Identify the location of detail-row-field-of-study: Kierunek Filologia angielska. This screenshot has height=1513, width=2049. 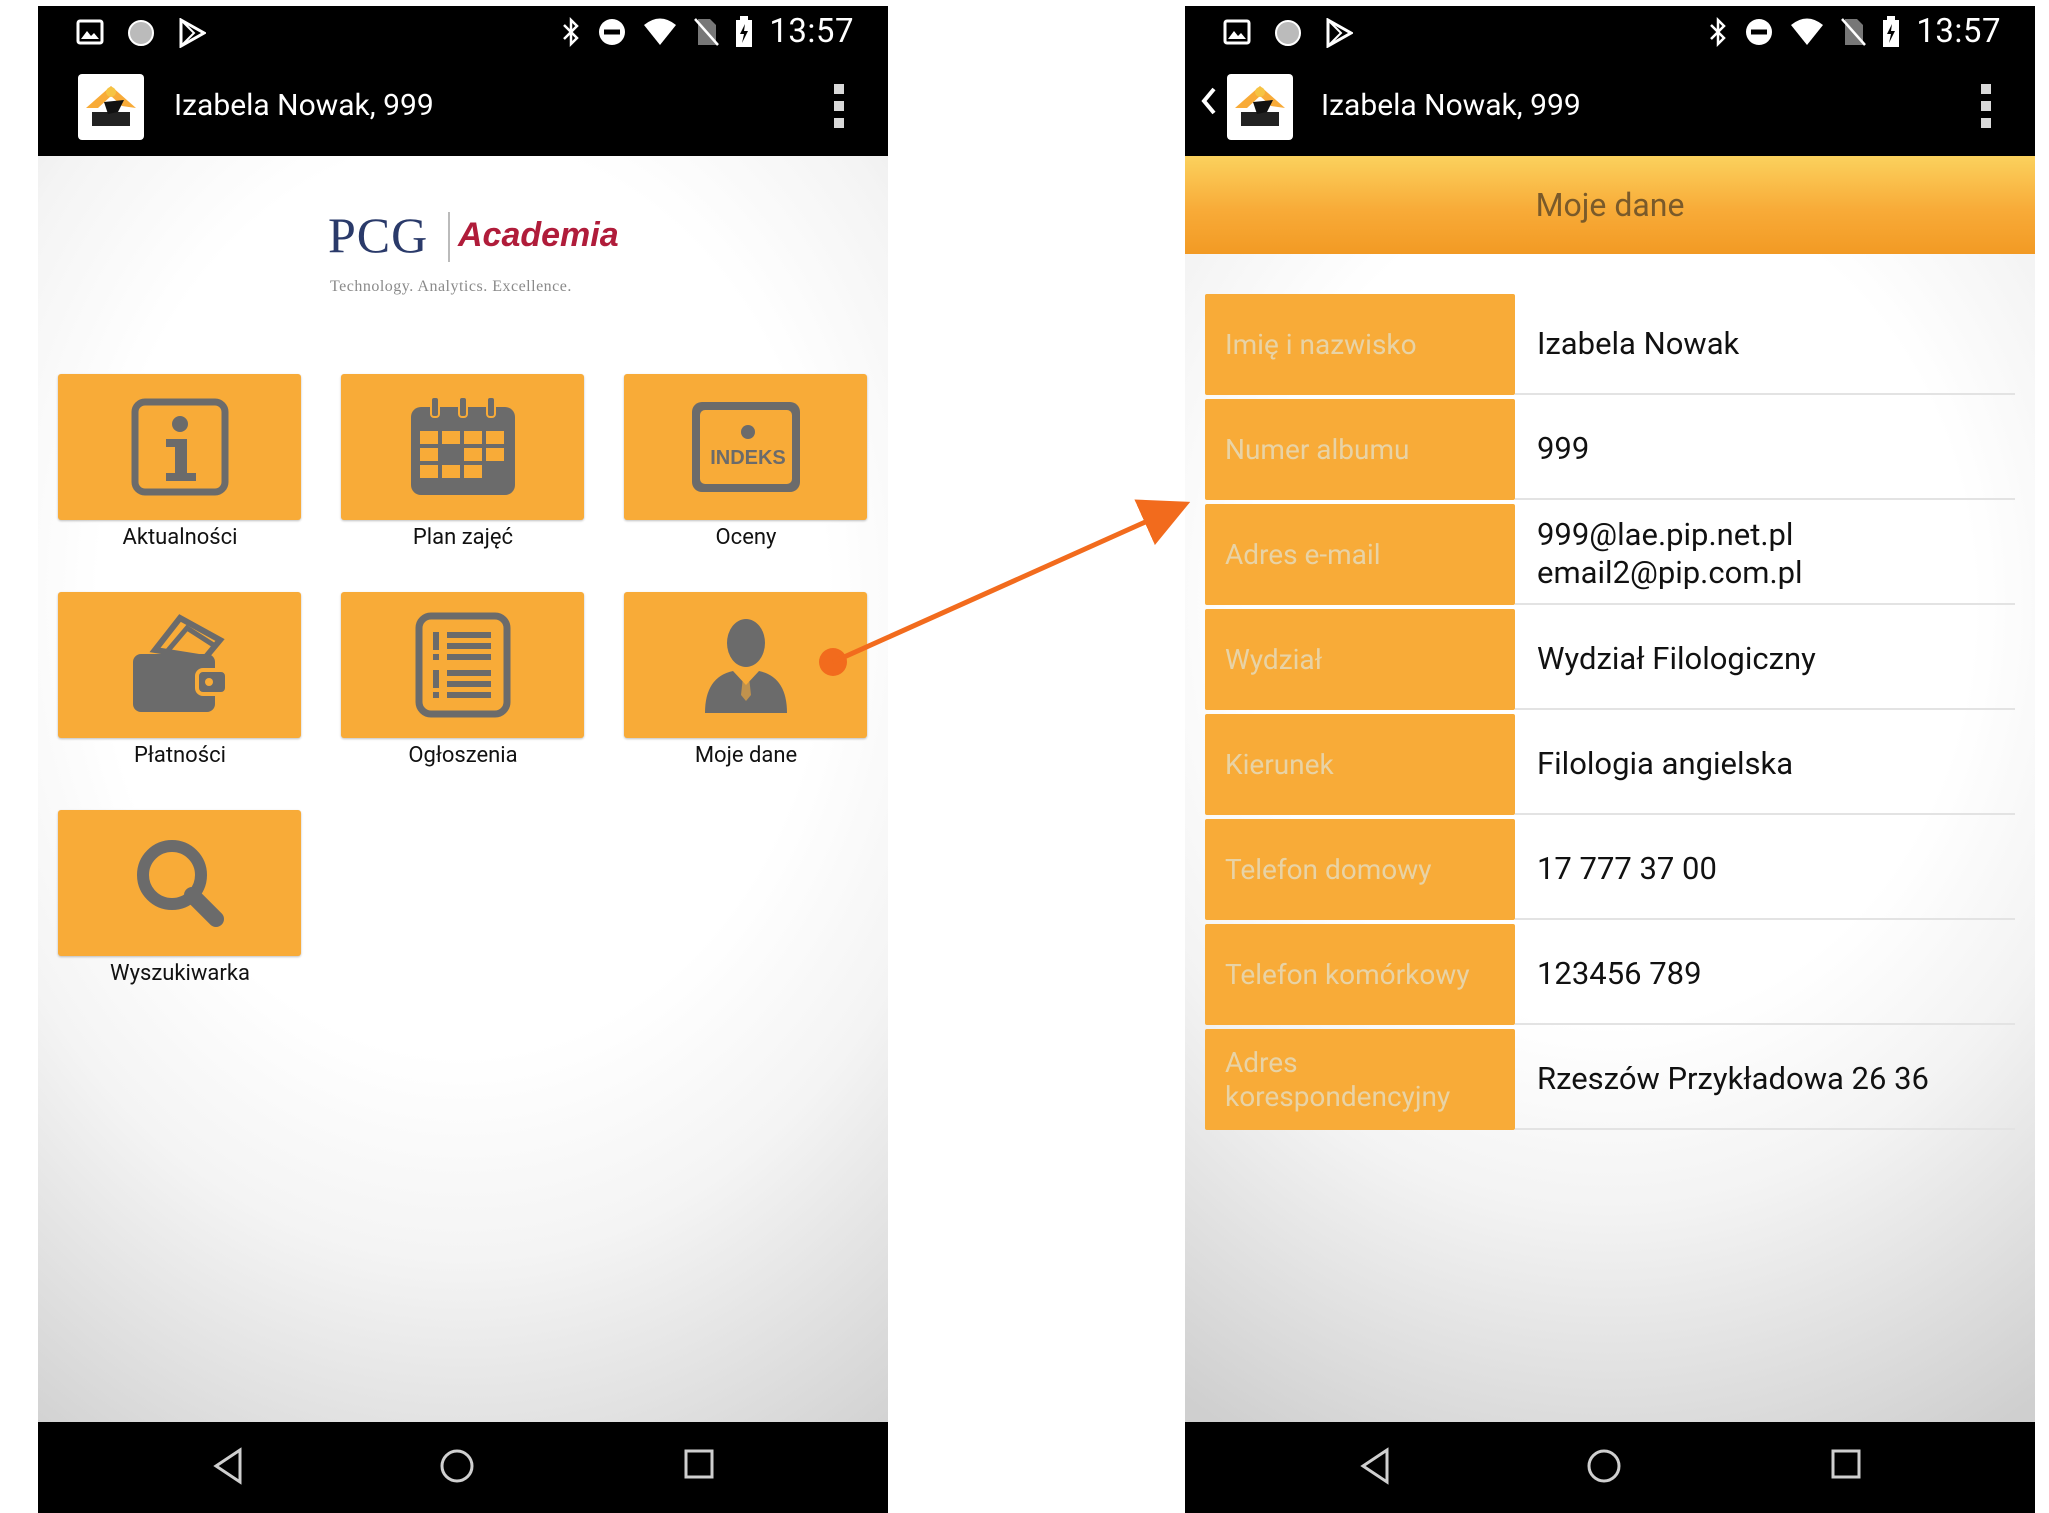
(1610, 764).